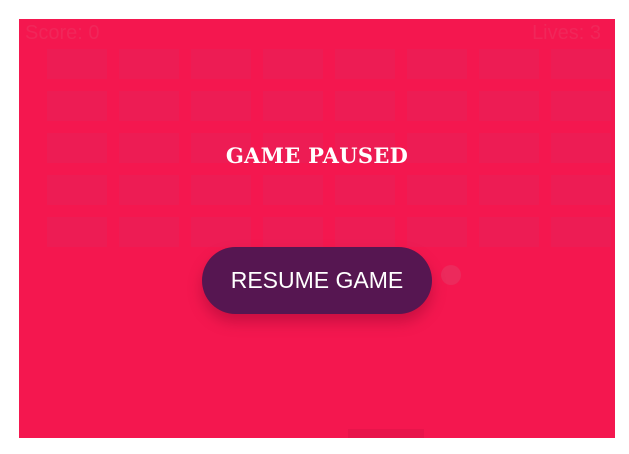  I want to click on resume-game-button: RESUME GAME, so click(317, 280).